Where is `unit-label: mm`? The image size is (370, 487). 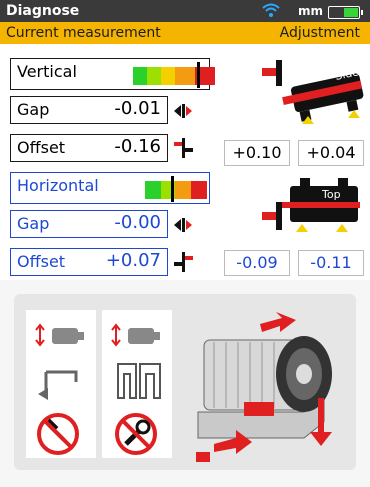
unit-label: mm is located at coordinates (311, 11).